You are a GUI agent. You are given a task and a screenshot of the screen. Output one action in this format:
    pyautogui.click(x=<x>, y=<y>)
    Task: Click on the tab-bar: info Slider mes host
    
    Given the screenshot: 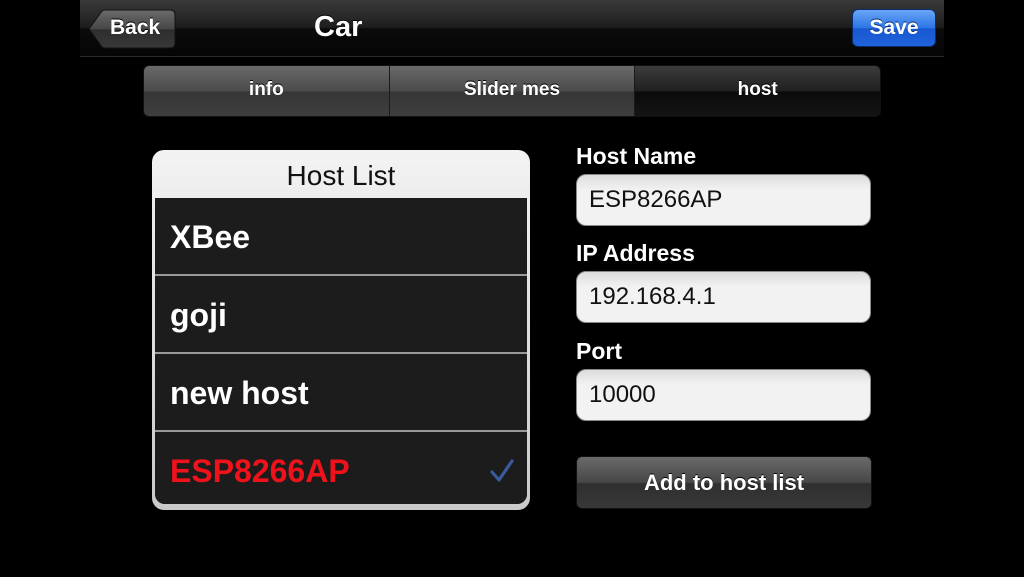 What is the action you would take?
    pyautogui.click(x=512, y=91)
    